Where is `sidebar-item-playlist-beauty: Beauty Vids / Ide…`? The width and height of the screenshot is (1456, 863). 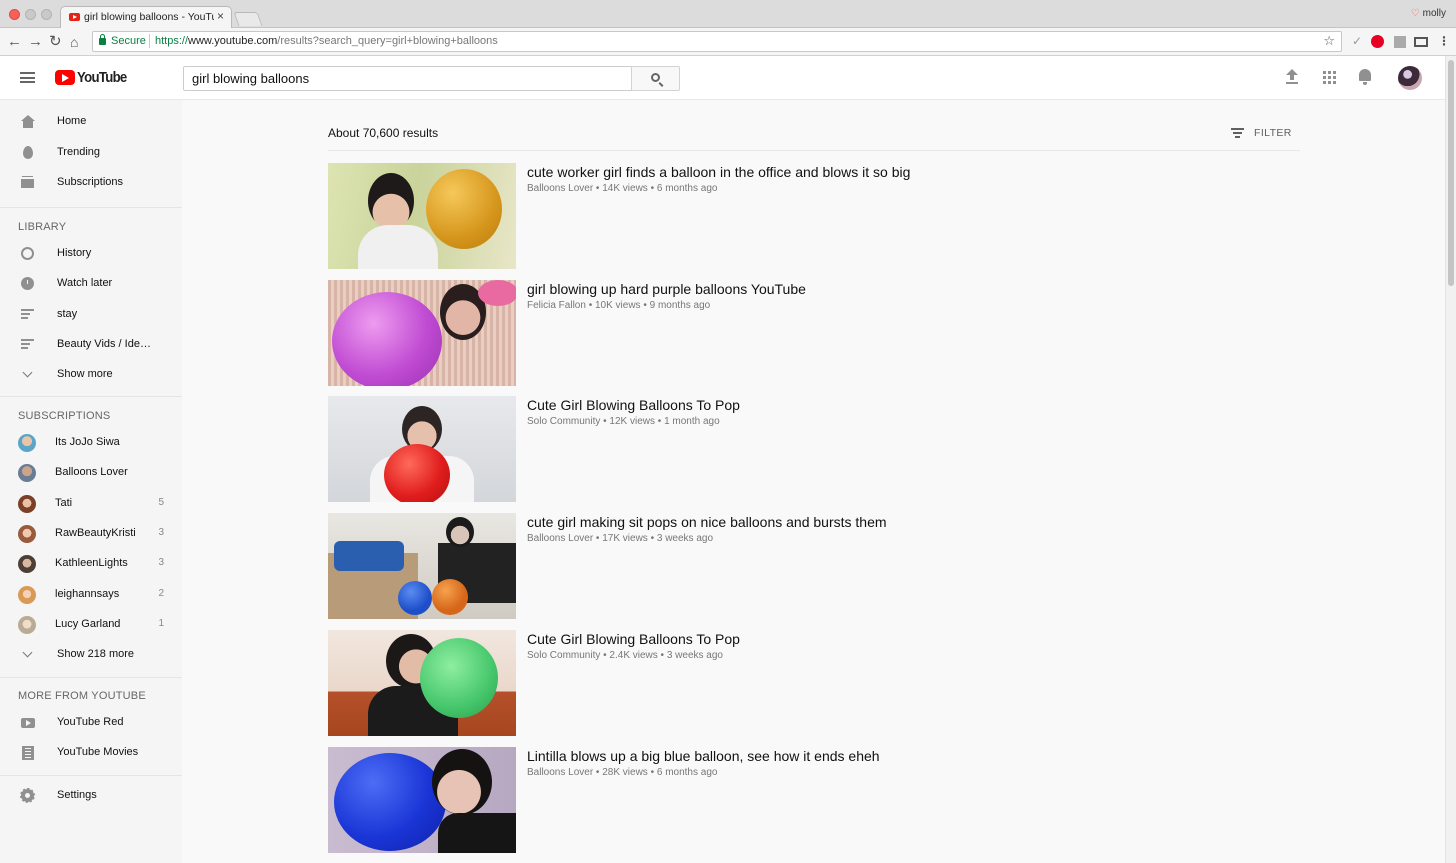
sidebar-item-playlist-beauty: Beauty Vids / Ide… is located at coordinates (91, 345).